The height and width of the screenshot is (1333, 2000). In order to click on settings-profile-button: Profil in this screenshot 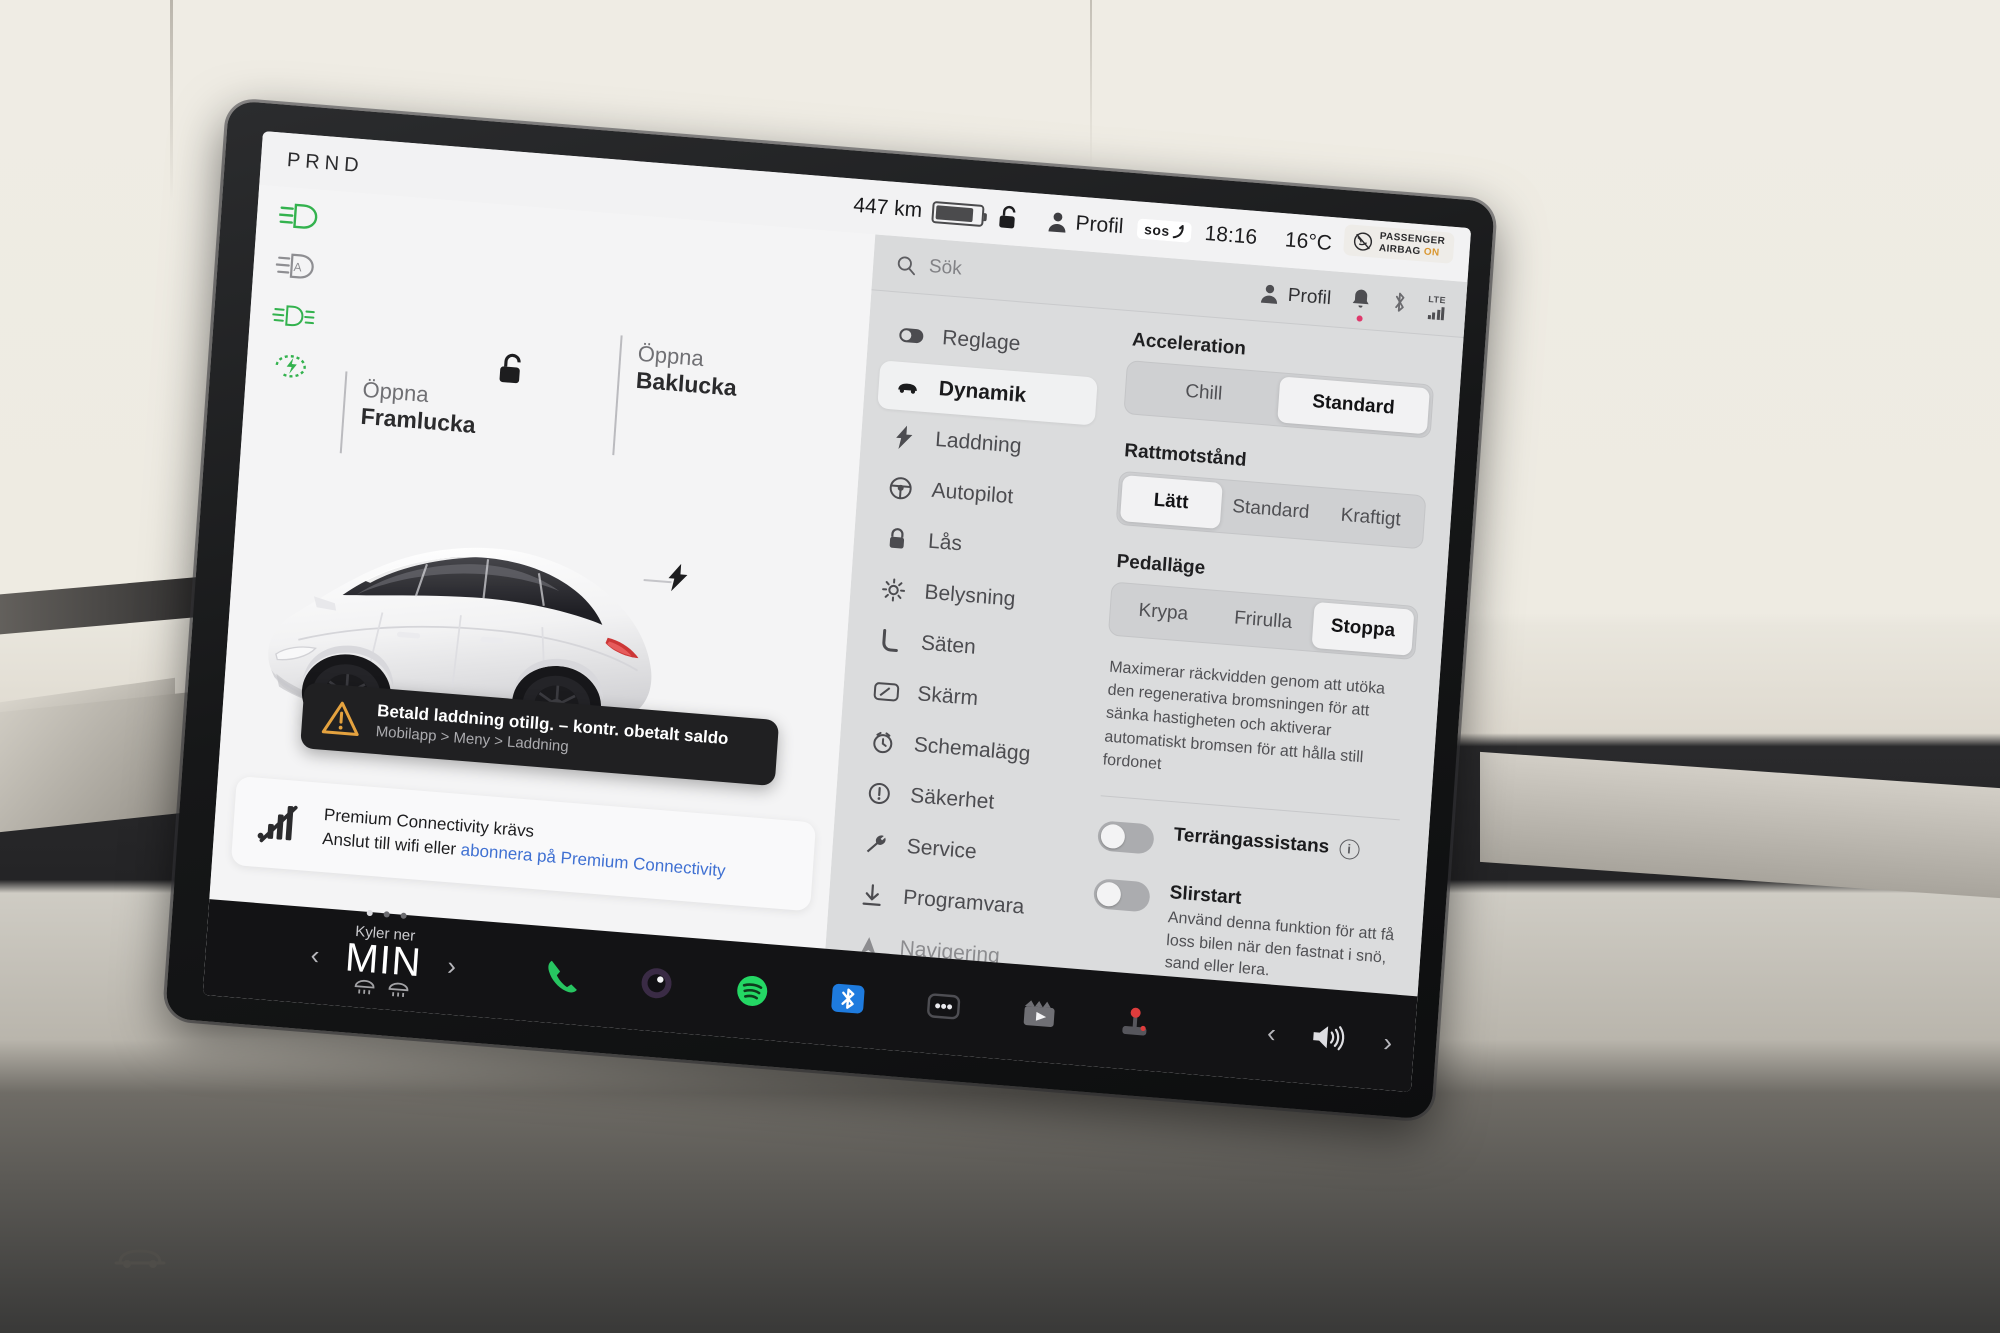, I will do `click(1295, 296)`.